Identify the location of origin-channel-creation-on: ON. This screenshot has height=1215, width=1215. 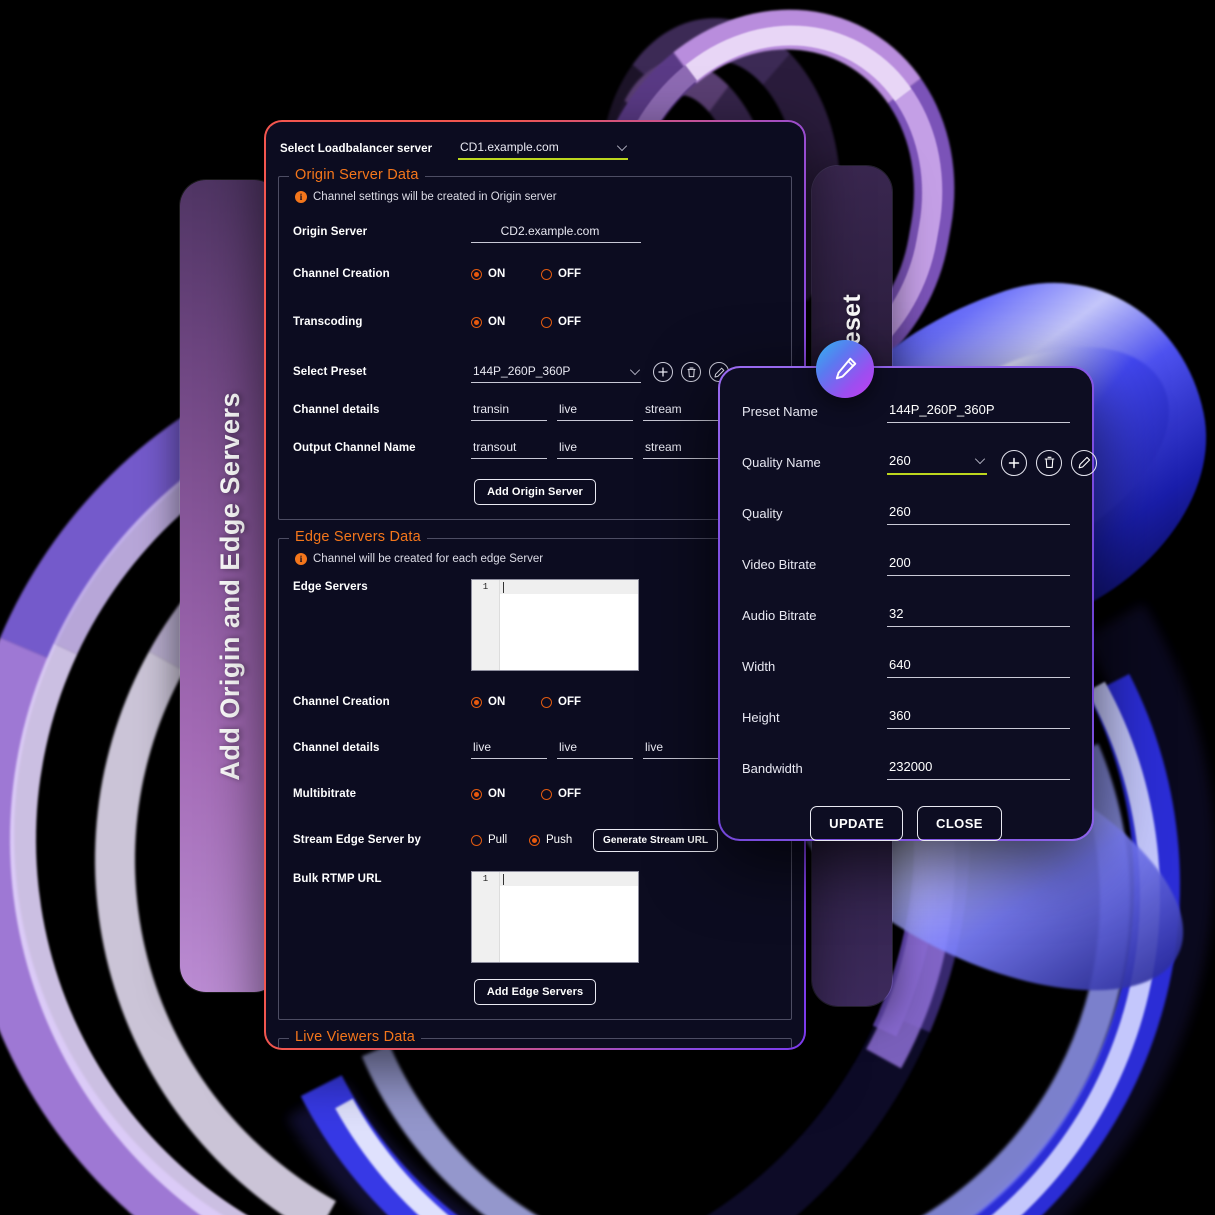
(506, 274).